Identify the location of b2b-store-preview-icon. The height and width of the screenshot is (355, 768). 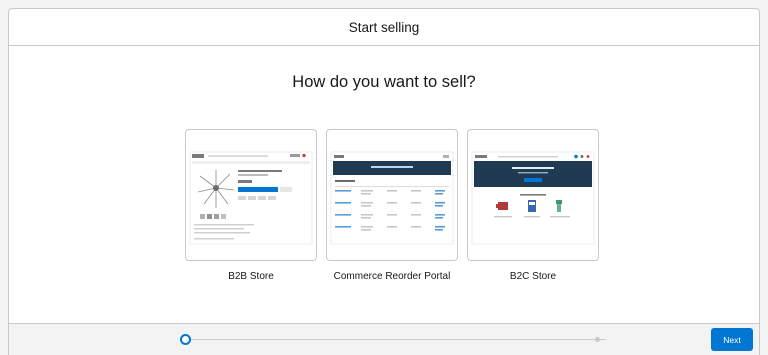
(251, 198).